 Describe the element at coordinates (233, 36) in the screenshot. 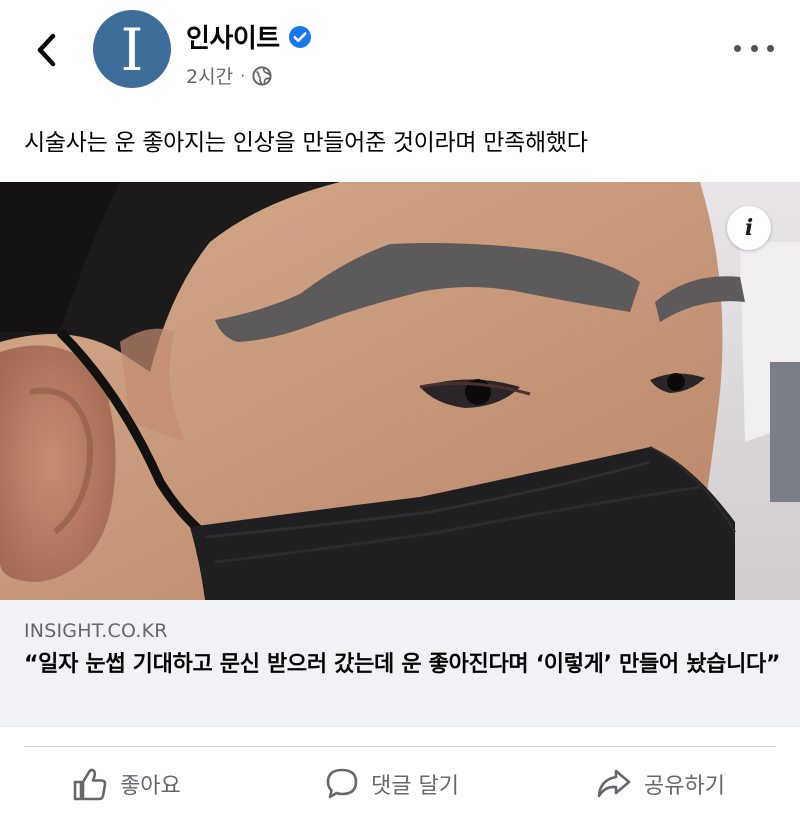

I see `page-name: 인사이트` at that location.